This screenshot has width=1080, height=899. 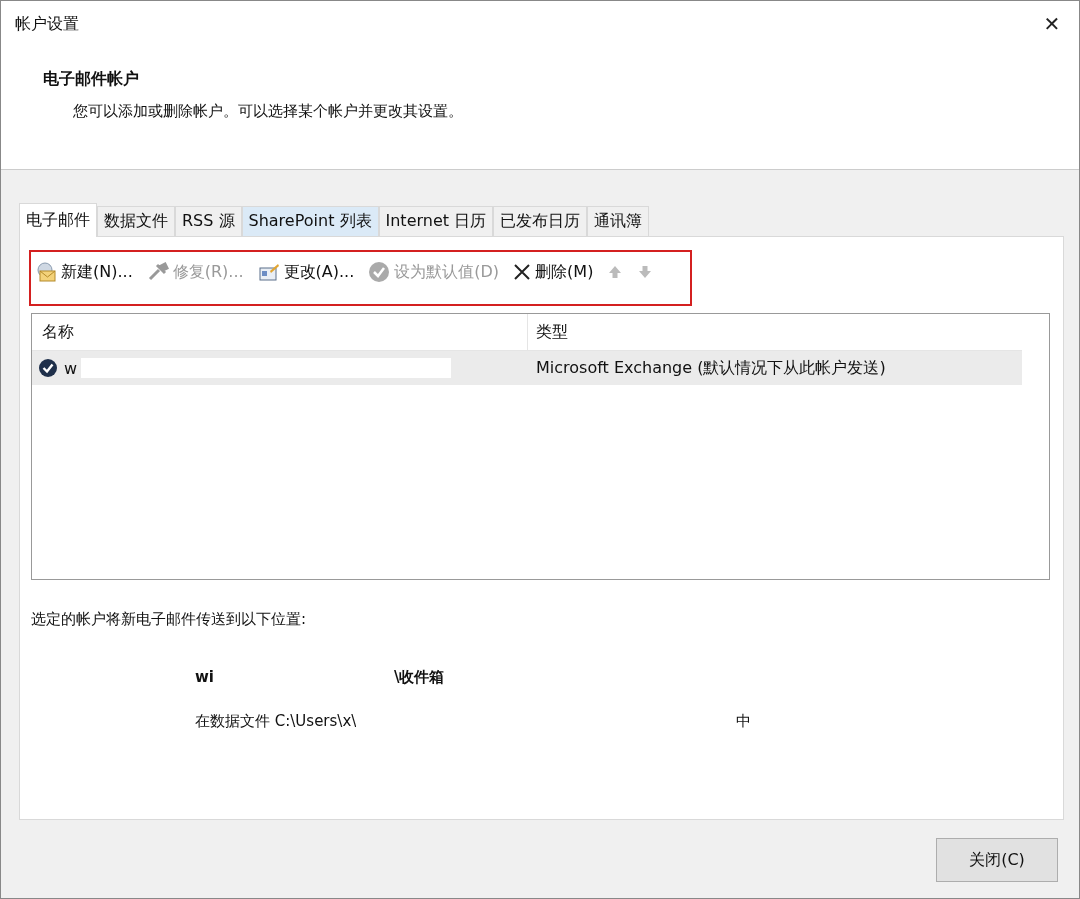 I want to click on account-name: w, so click(x=71, y=368).